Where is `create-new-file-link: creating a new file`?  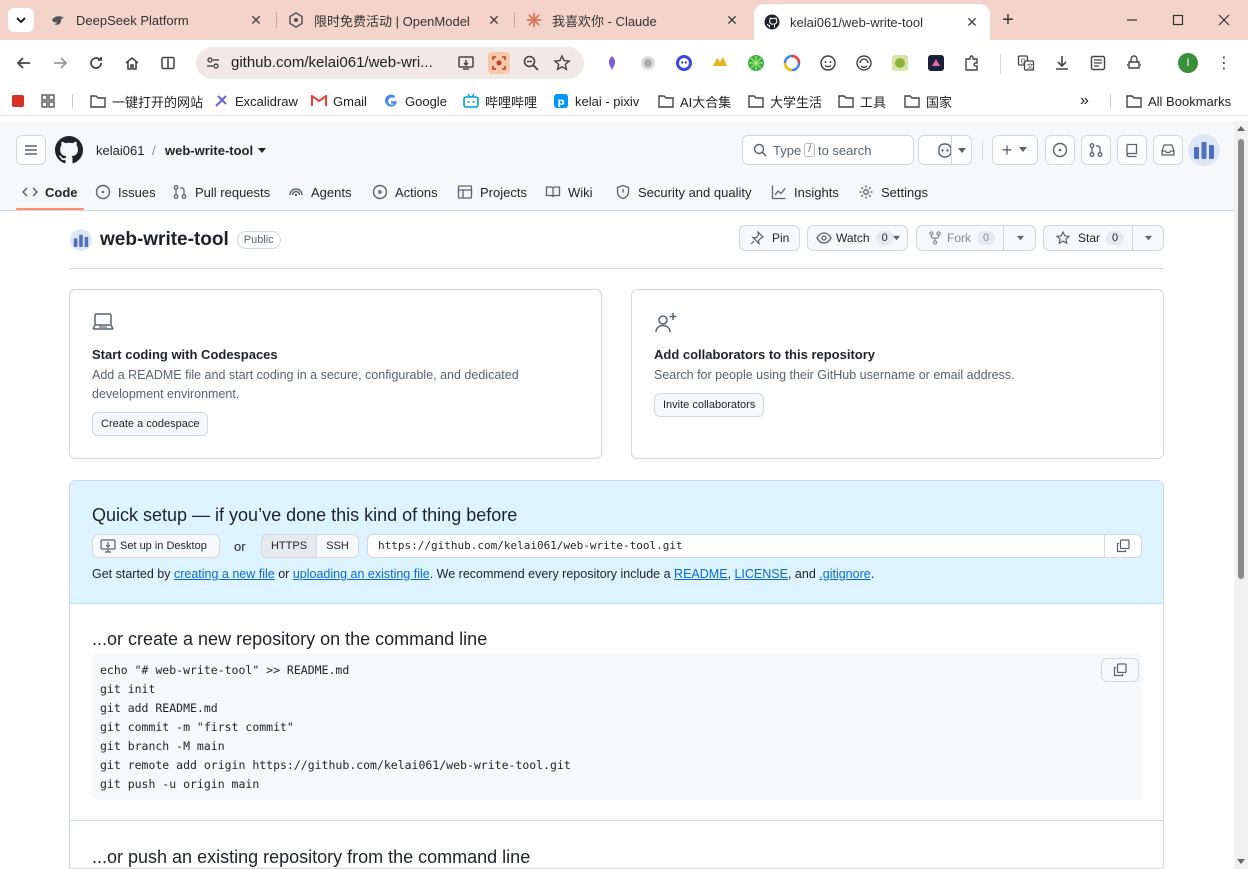 create-new-file-link: creating a new file is located at coordinates (224, 574).